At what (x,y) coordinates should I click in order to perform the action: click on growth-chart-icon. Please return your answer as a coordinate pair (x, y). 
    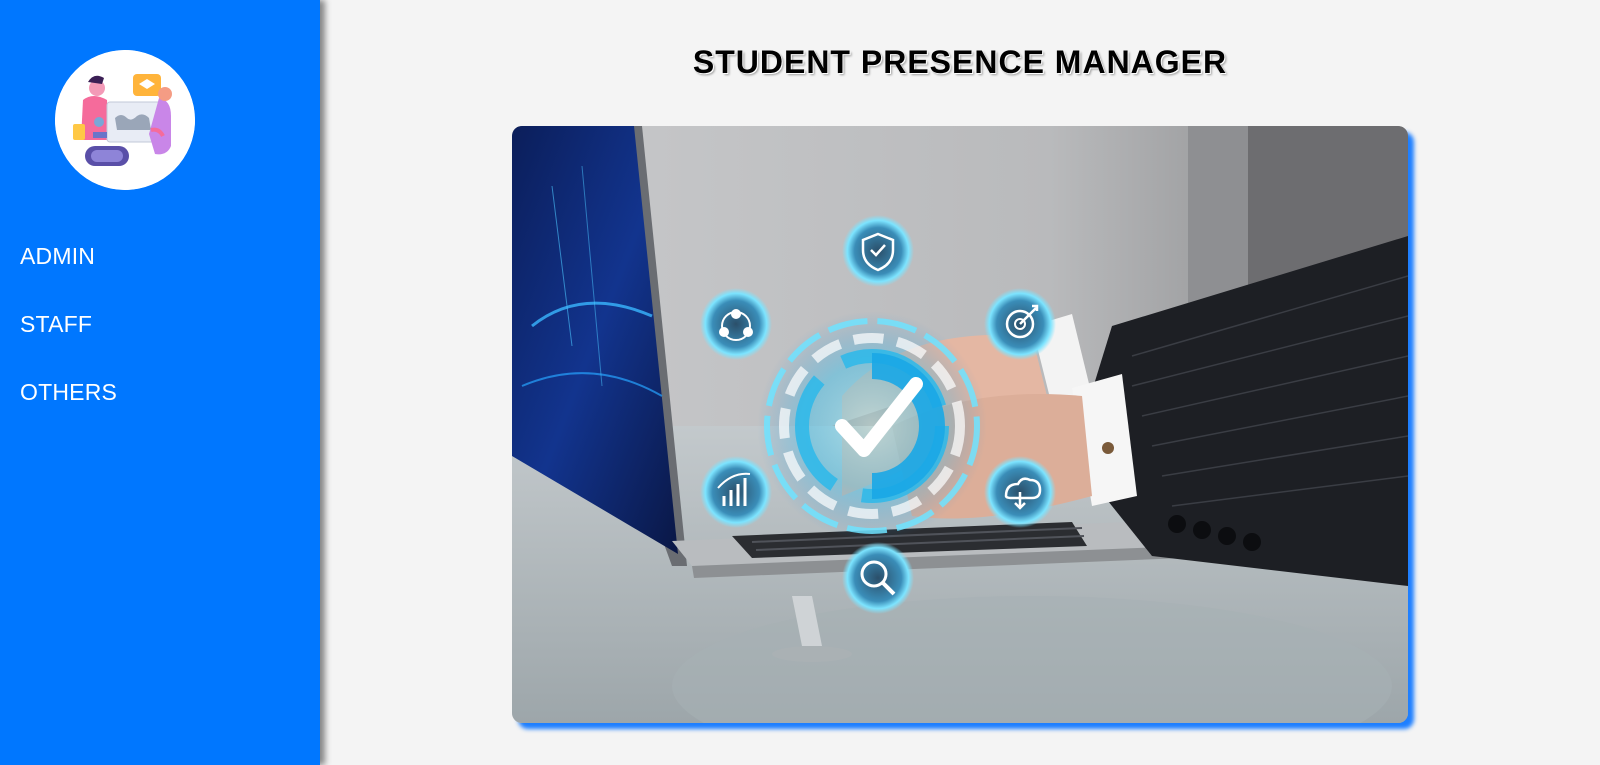
    Looking at the image, I should click on (736, 492).